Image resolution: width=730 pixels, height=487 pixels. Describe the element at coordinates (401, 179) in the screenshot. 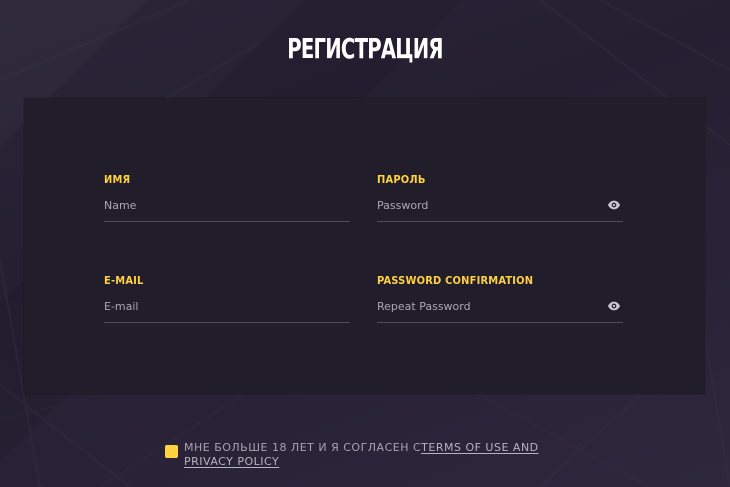

I see `password-label: ПАРОЛЬ` at that location.